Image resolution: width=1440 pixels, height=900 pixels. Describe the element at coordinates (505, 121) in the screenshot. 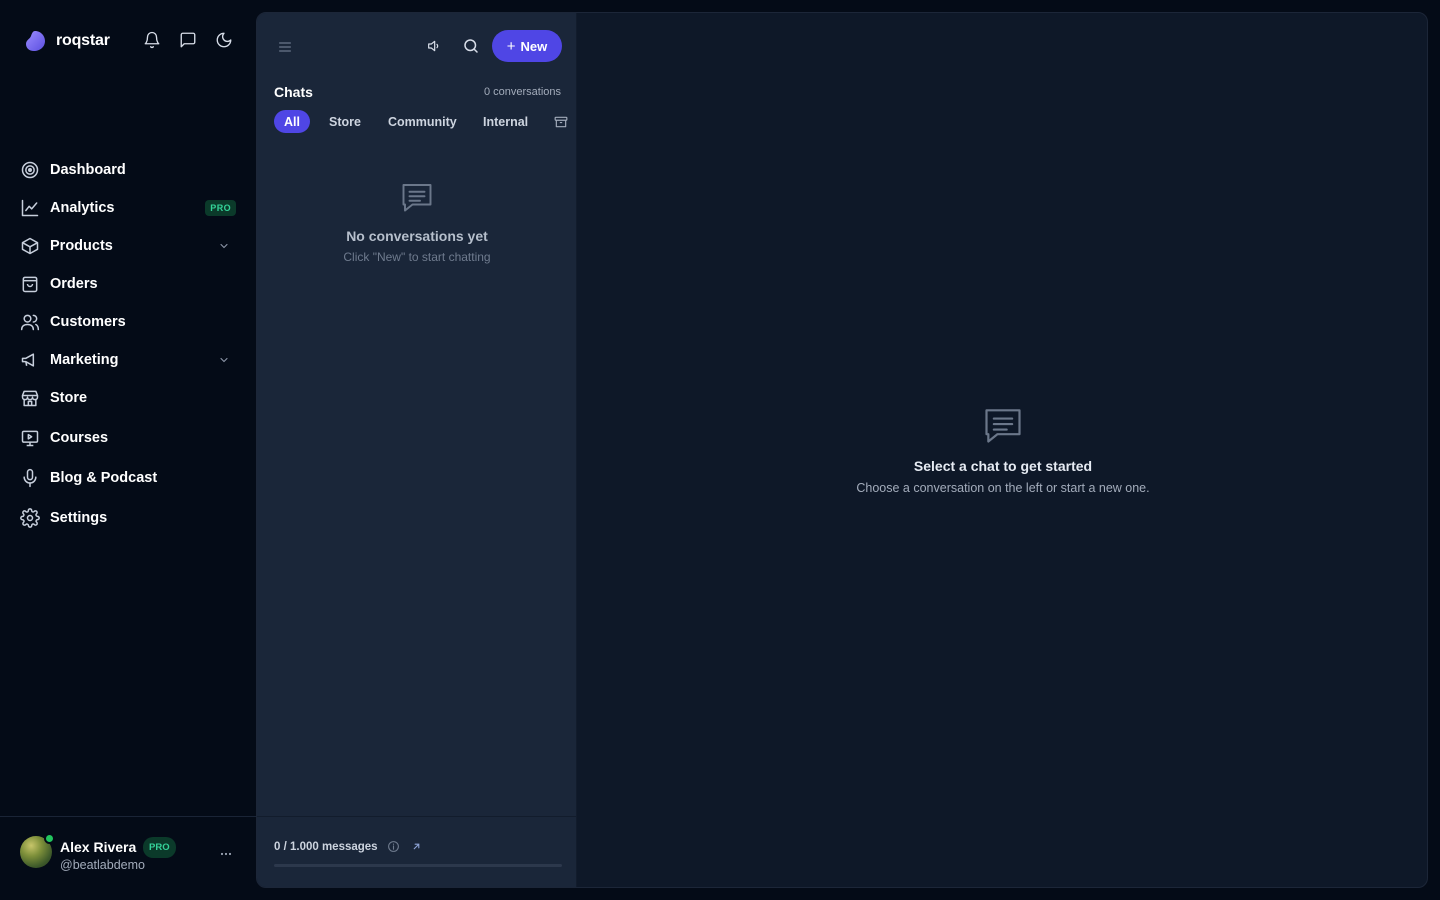

I see `tab-internal: Internal` at that location.